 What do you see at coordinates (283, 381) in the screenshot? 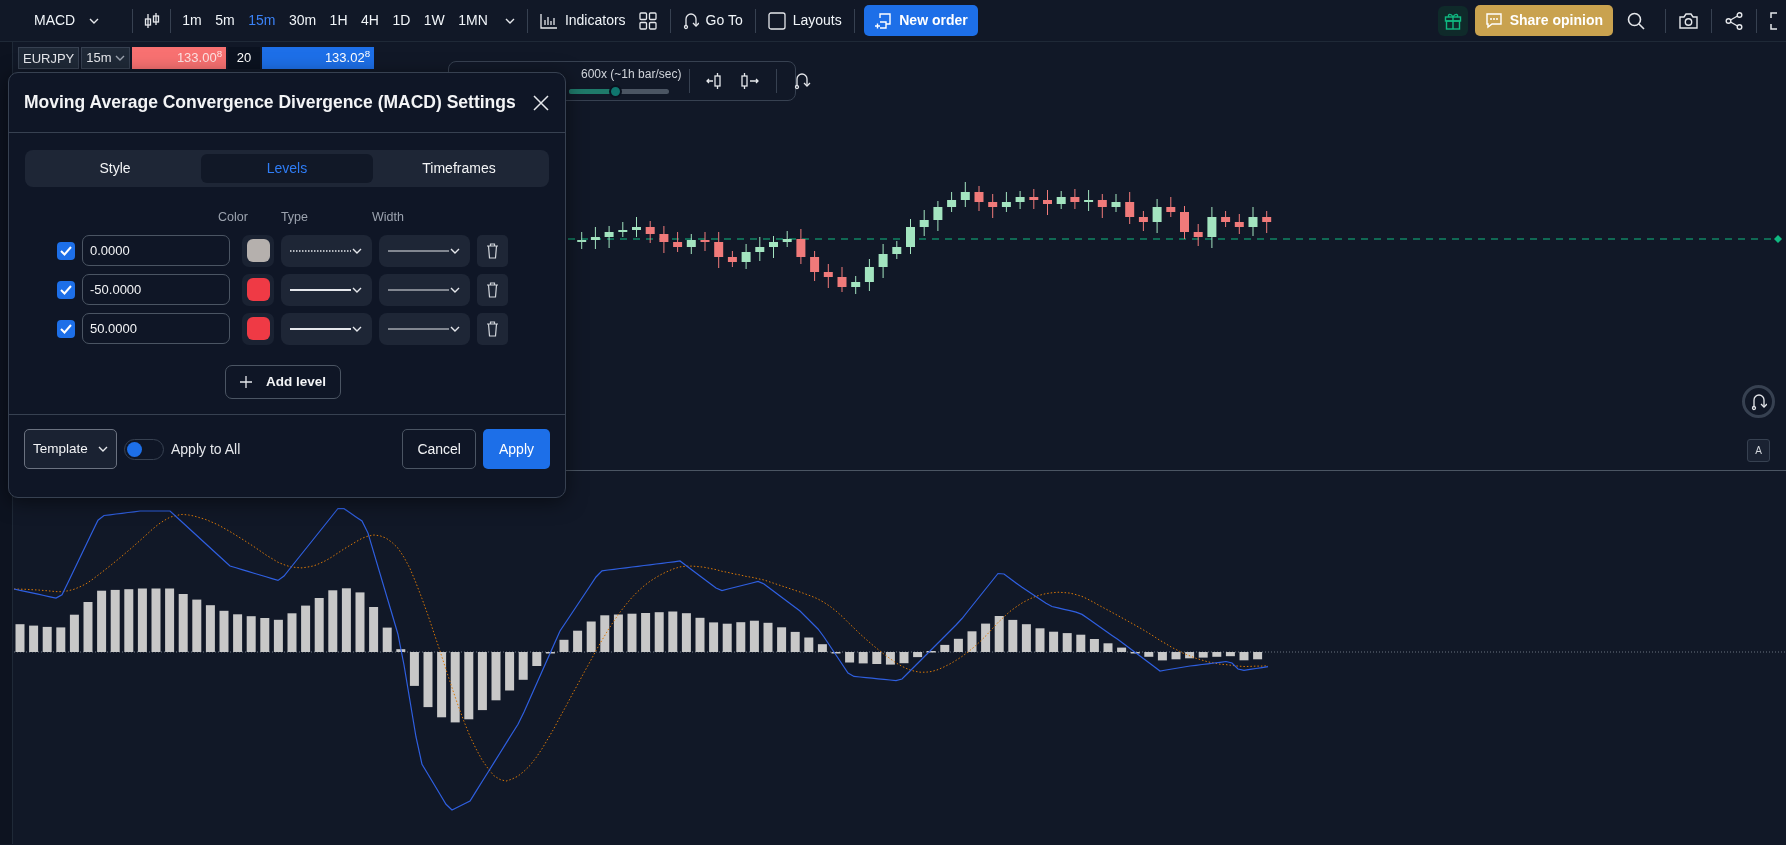
I see `add-level-button: Add level` at bounding box center [283, 381].